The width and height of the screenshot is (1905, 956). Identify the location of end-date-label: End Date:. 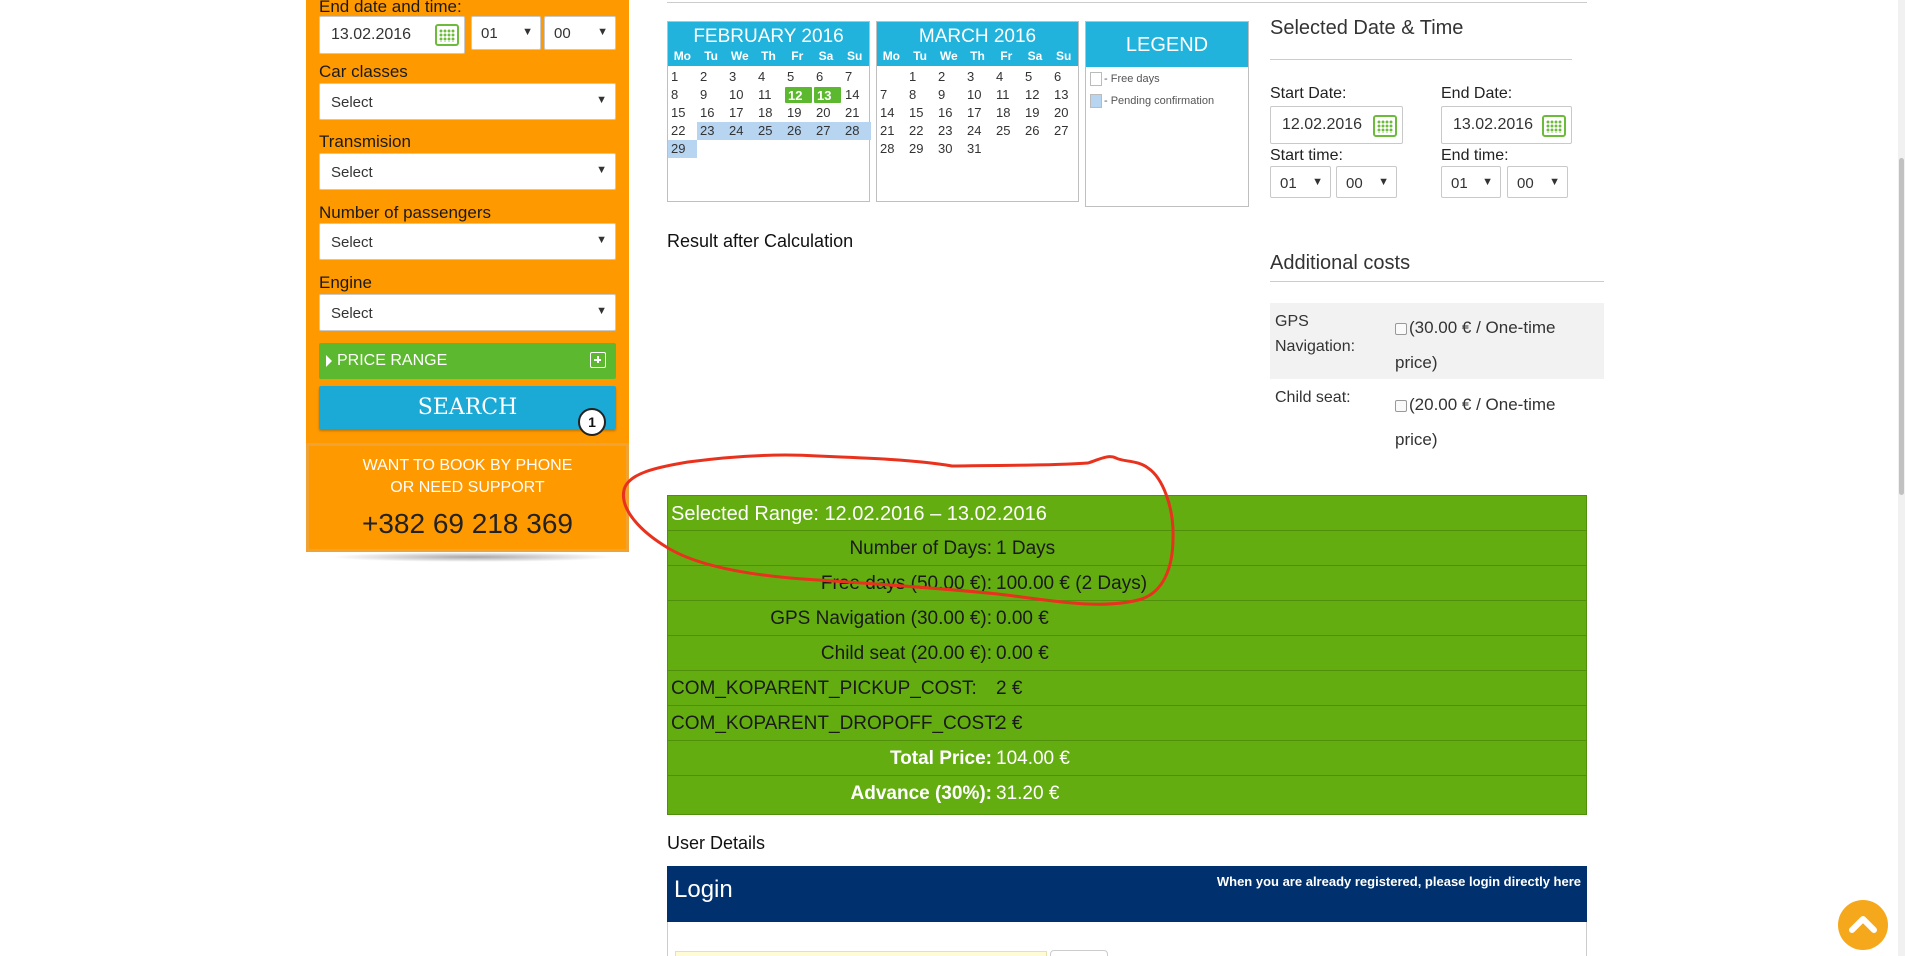
(1477, 93).